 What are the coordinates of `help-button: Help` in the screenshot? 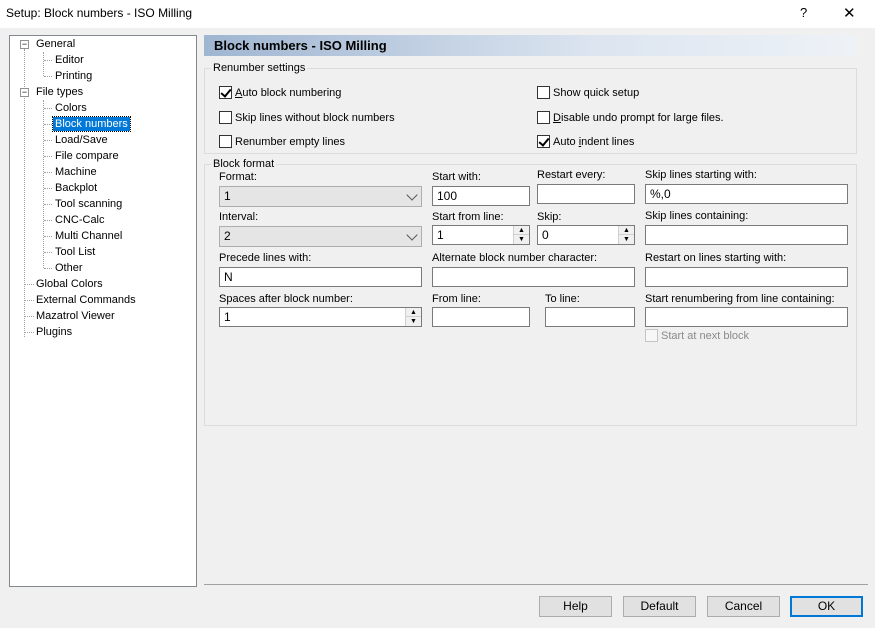 It's located at (575, 606).